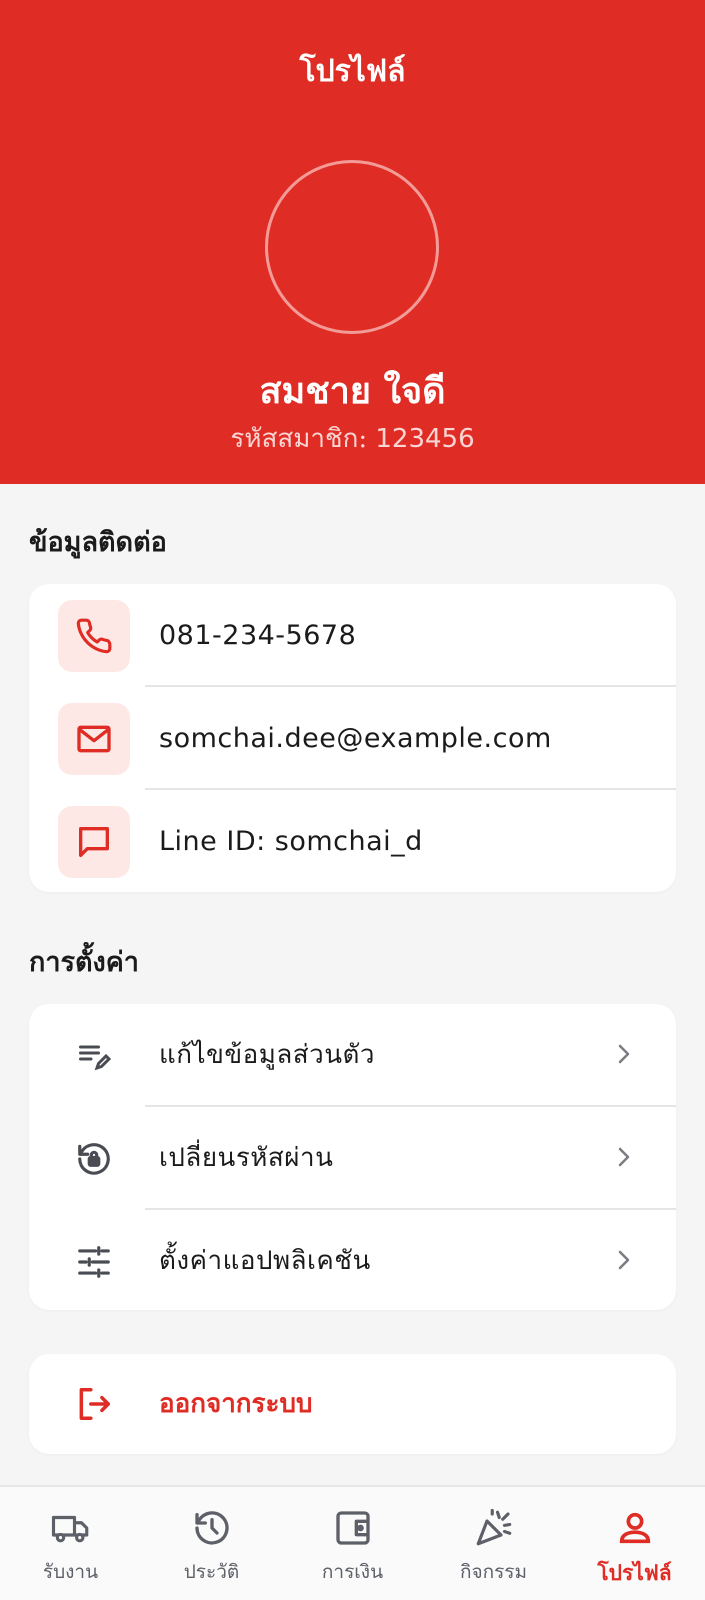 The image size is (705, 1600). I want to click on nav-item-activities: กิจกรรม, so click(493, 1543).